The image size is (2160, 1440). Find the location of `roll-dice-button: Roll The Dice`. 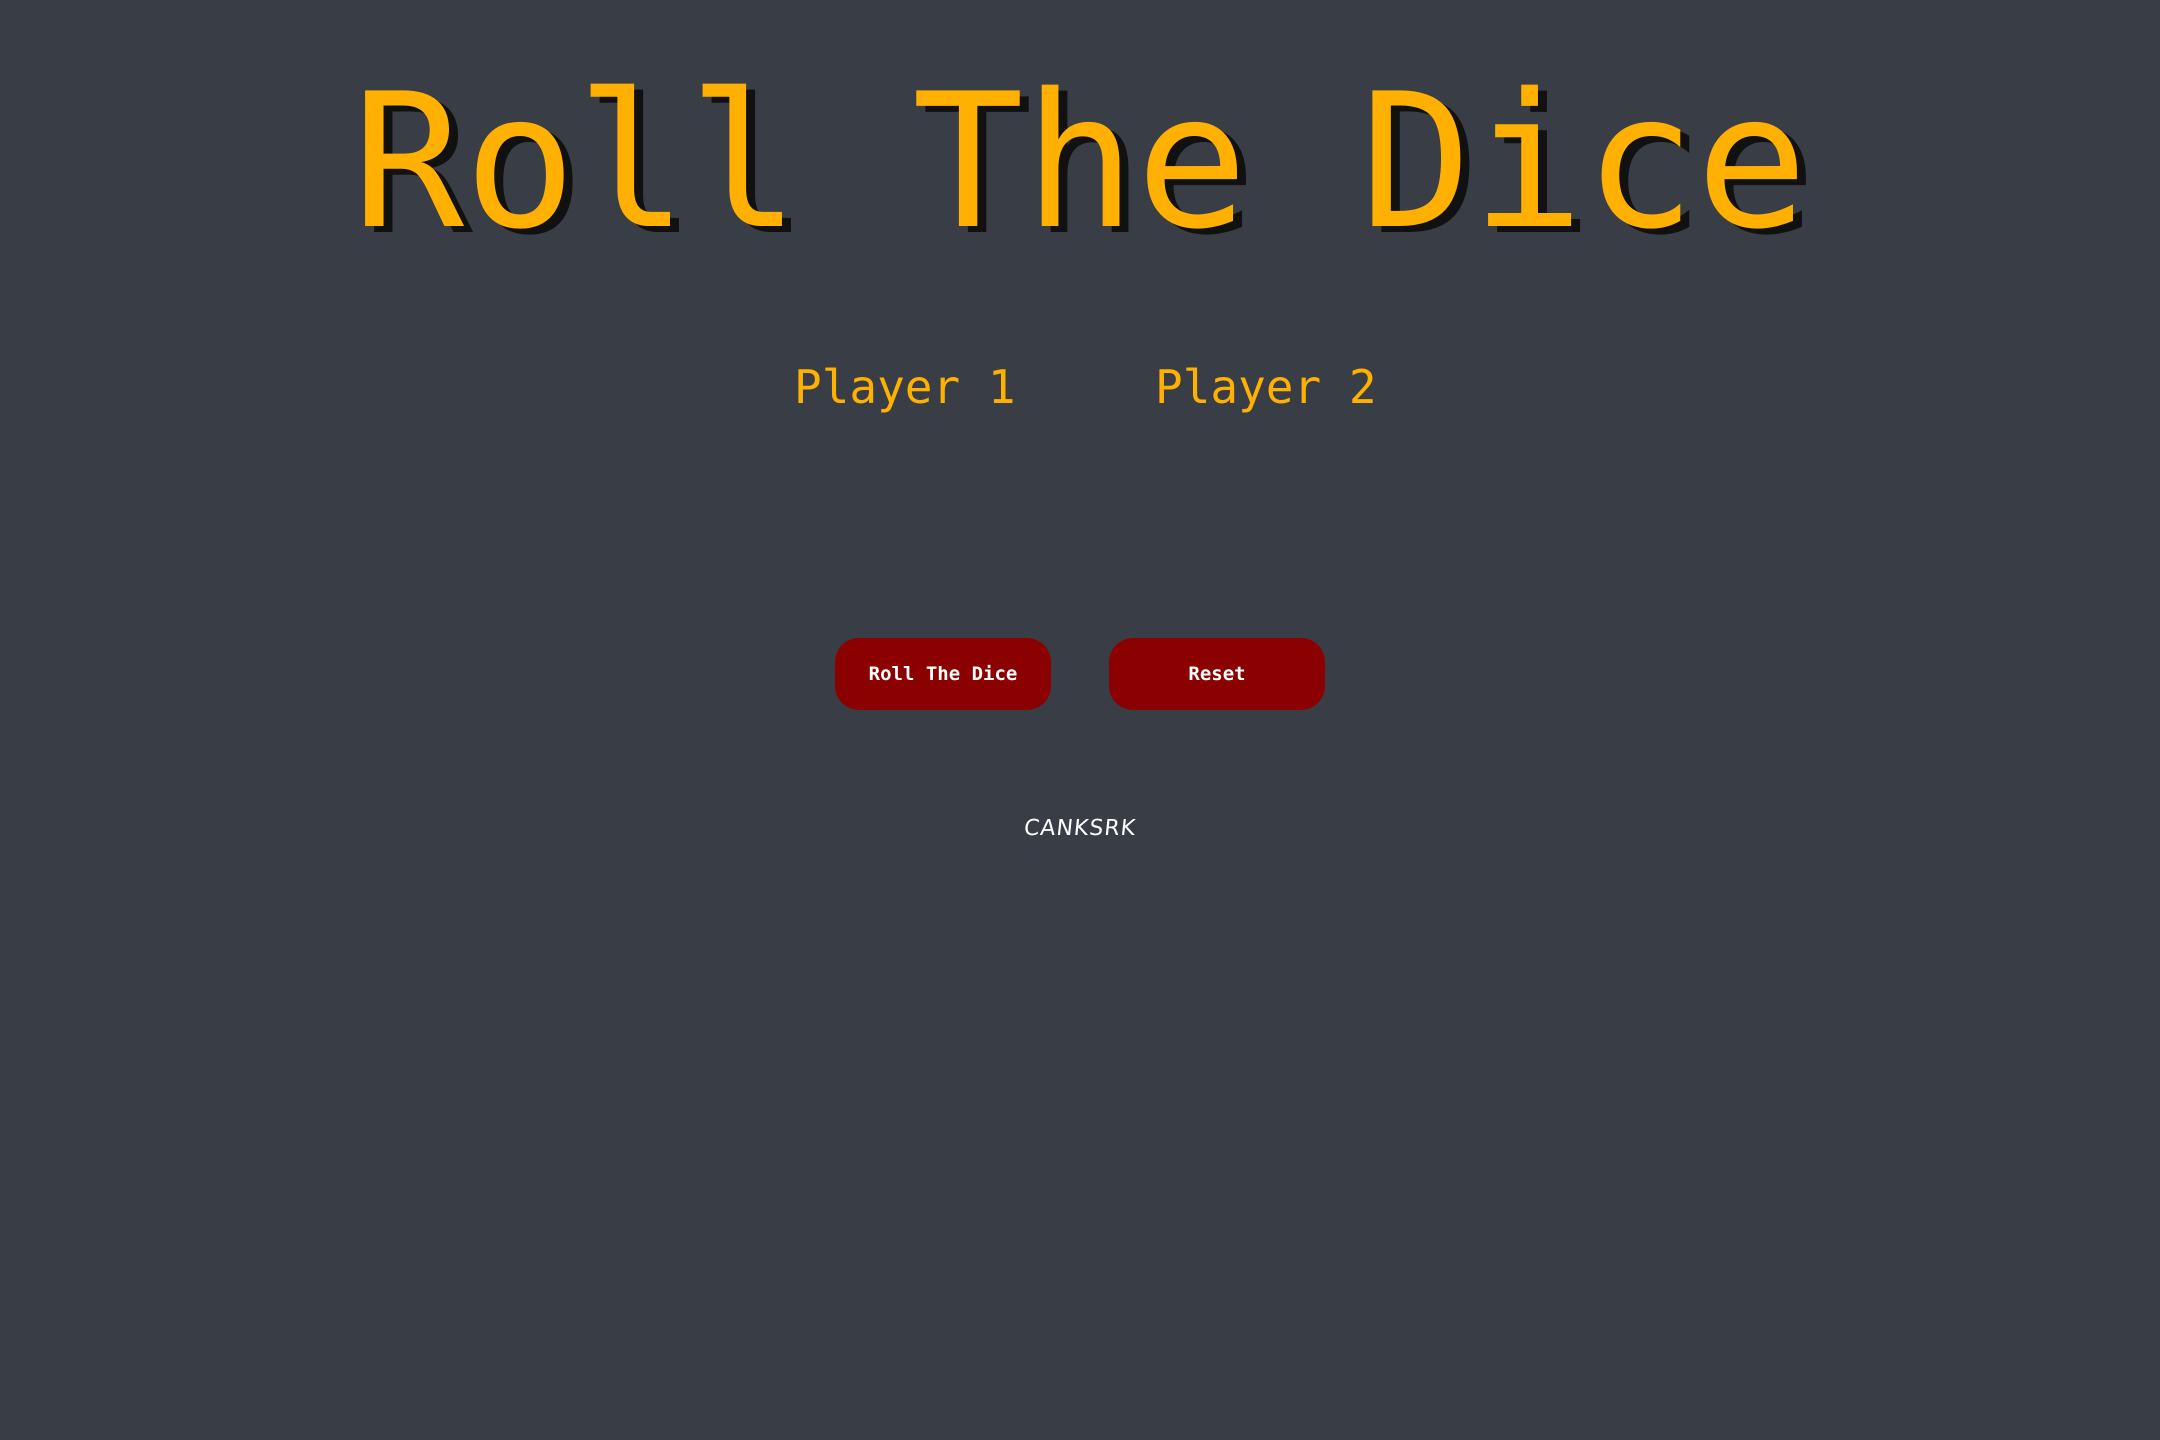

roll-dice-button: Roll The Dice is located at coordinates (943, 674).